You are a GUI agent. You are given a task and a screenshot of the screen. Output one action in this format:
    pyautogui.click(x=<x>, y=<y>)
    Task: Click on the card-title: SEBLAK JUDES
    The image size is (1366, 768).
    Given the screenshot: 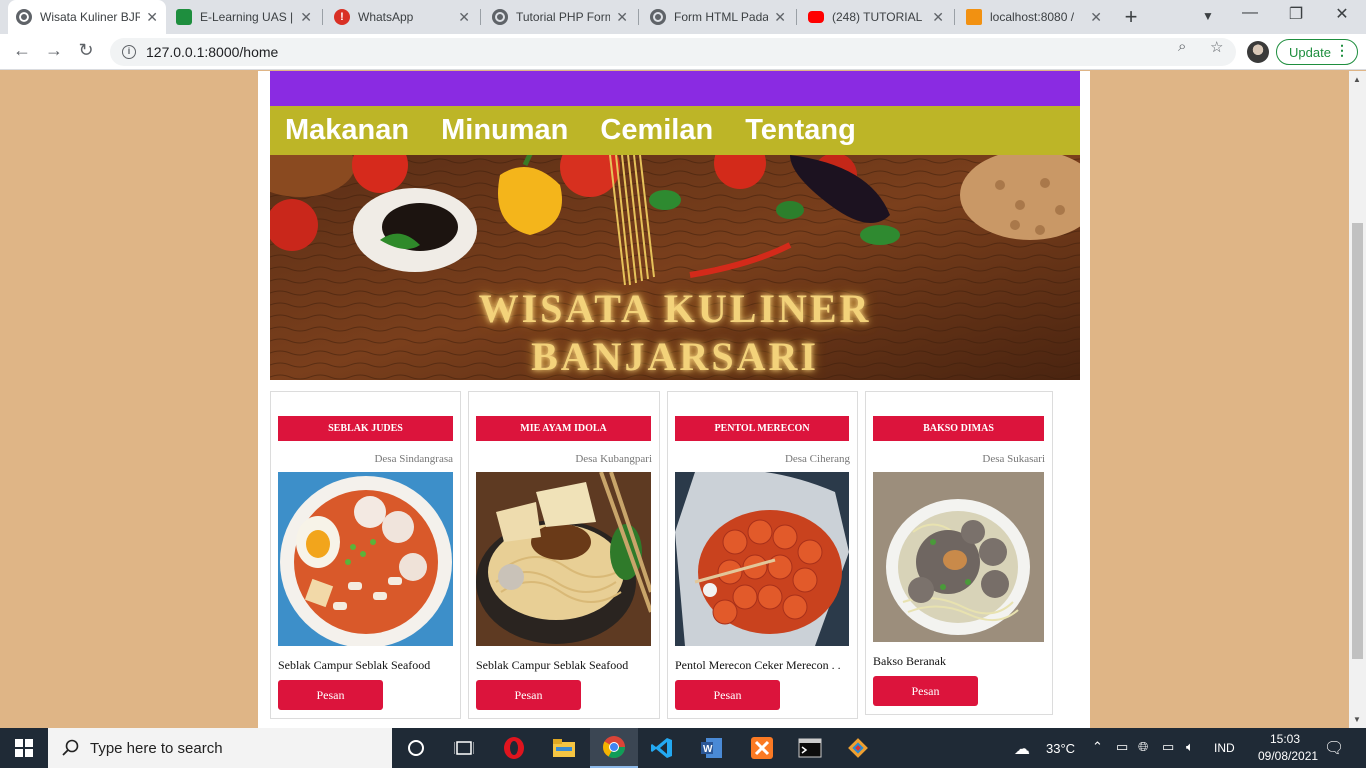 What is the action you would take?
    pyautogui.click(x=365, y=428)
    